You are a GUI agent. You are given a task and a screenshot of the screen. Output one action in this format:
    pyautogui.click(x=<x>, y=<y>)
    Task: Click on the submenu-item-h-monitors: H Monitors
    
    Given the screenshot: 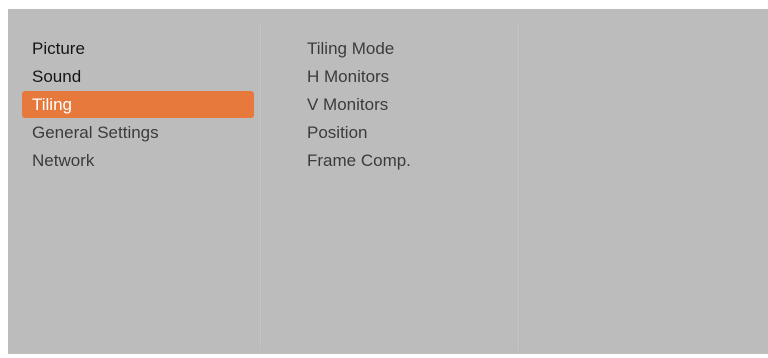 What is the action you would take?
    pyautogui.click(x=402, y=76)
    